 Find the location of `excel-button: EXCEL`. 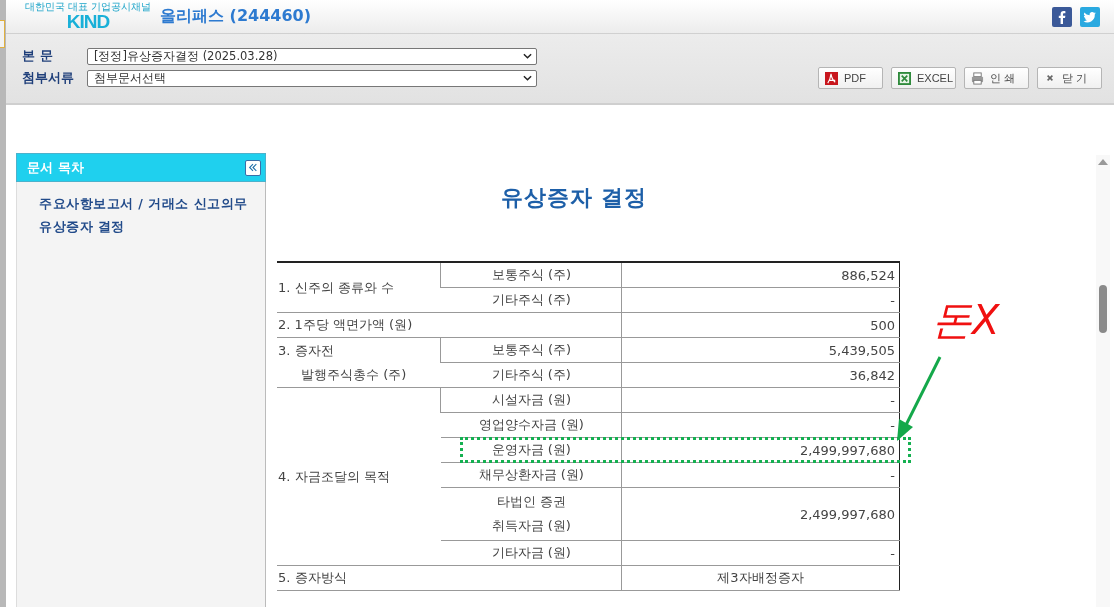

excel-button: EXCEL is located at coordinates (923, 78).